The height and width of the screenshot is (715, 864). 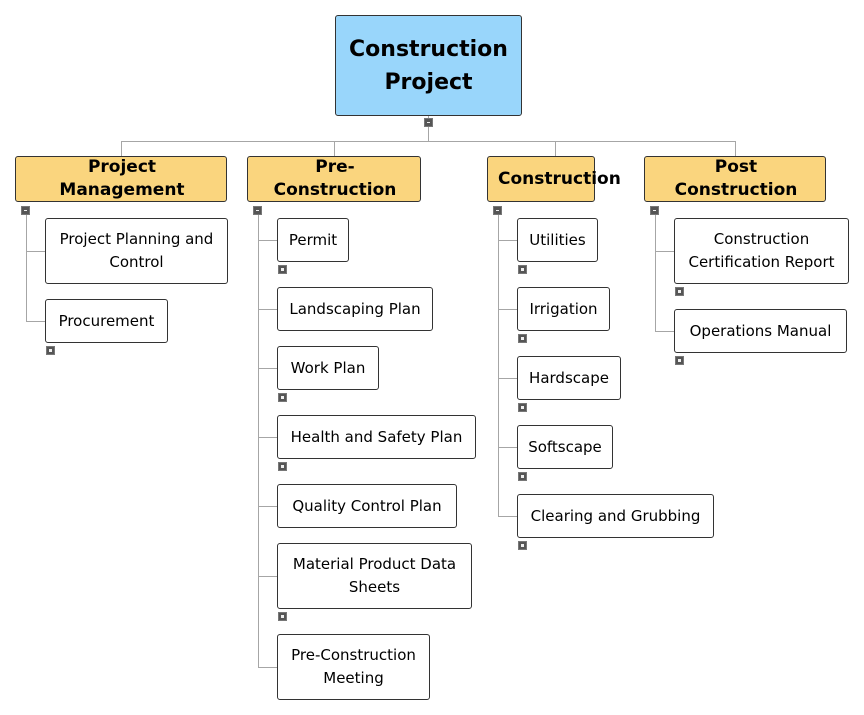 I want to click on child-node: Pre-Construction Meeting, so click(x=353, y=667).